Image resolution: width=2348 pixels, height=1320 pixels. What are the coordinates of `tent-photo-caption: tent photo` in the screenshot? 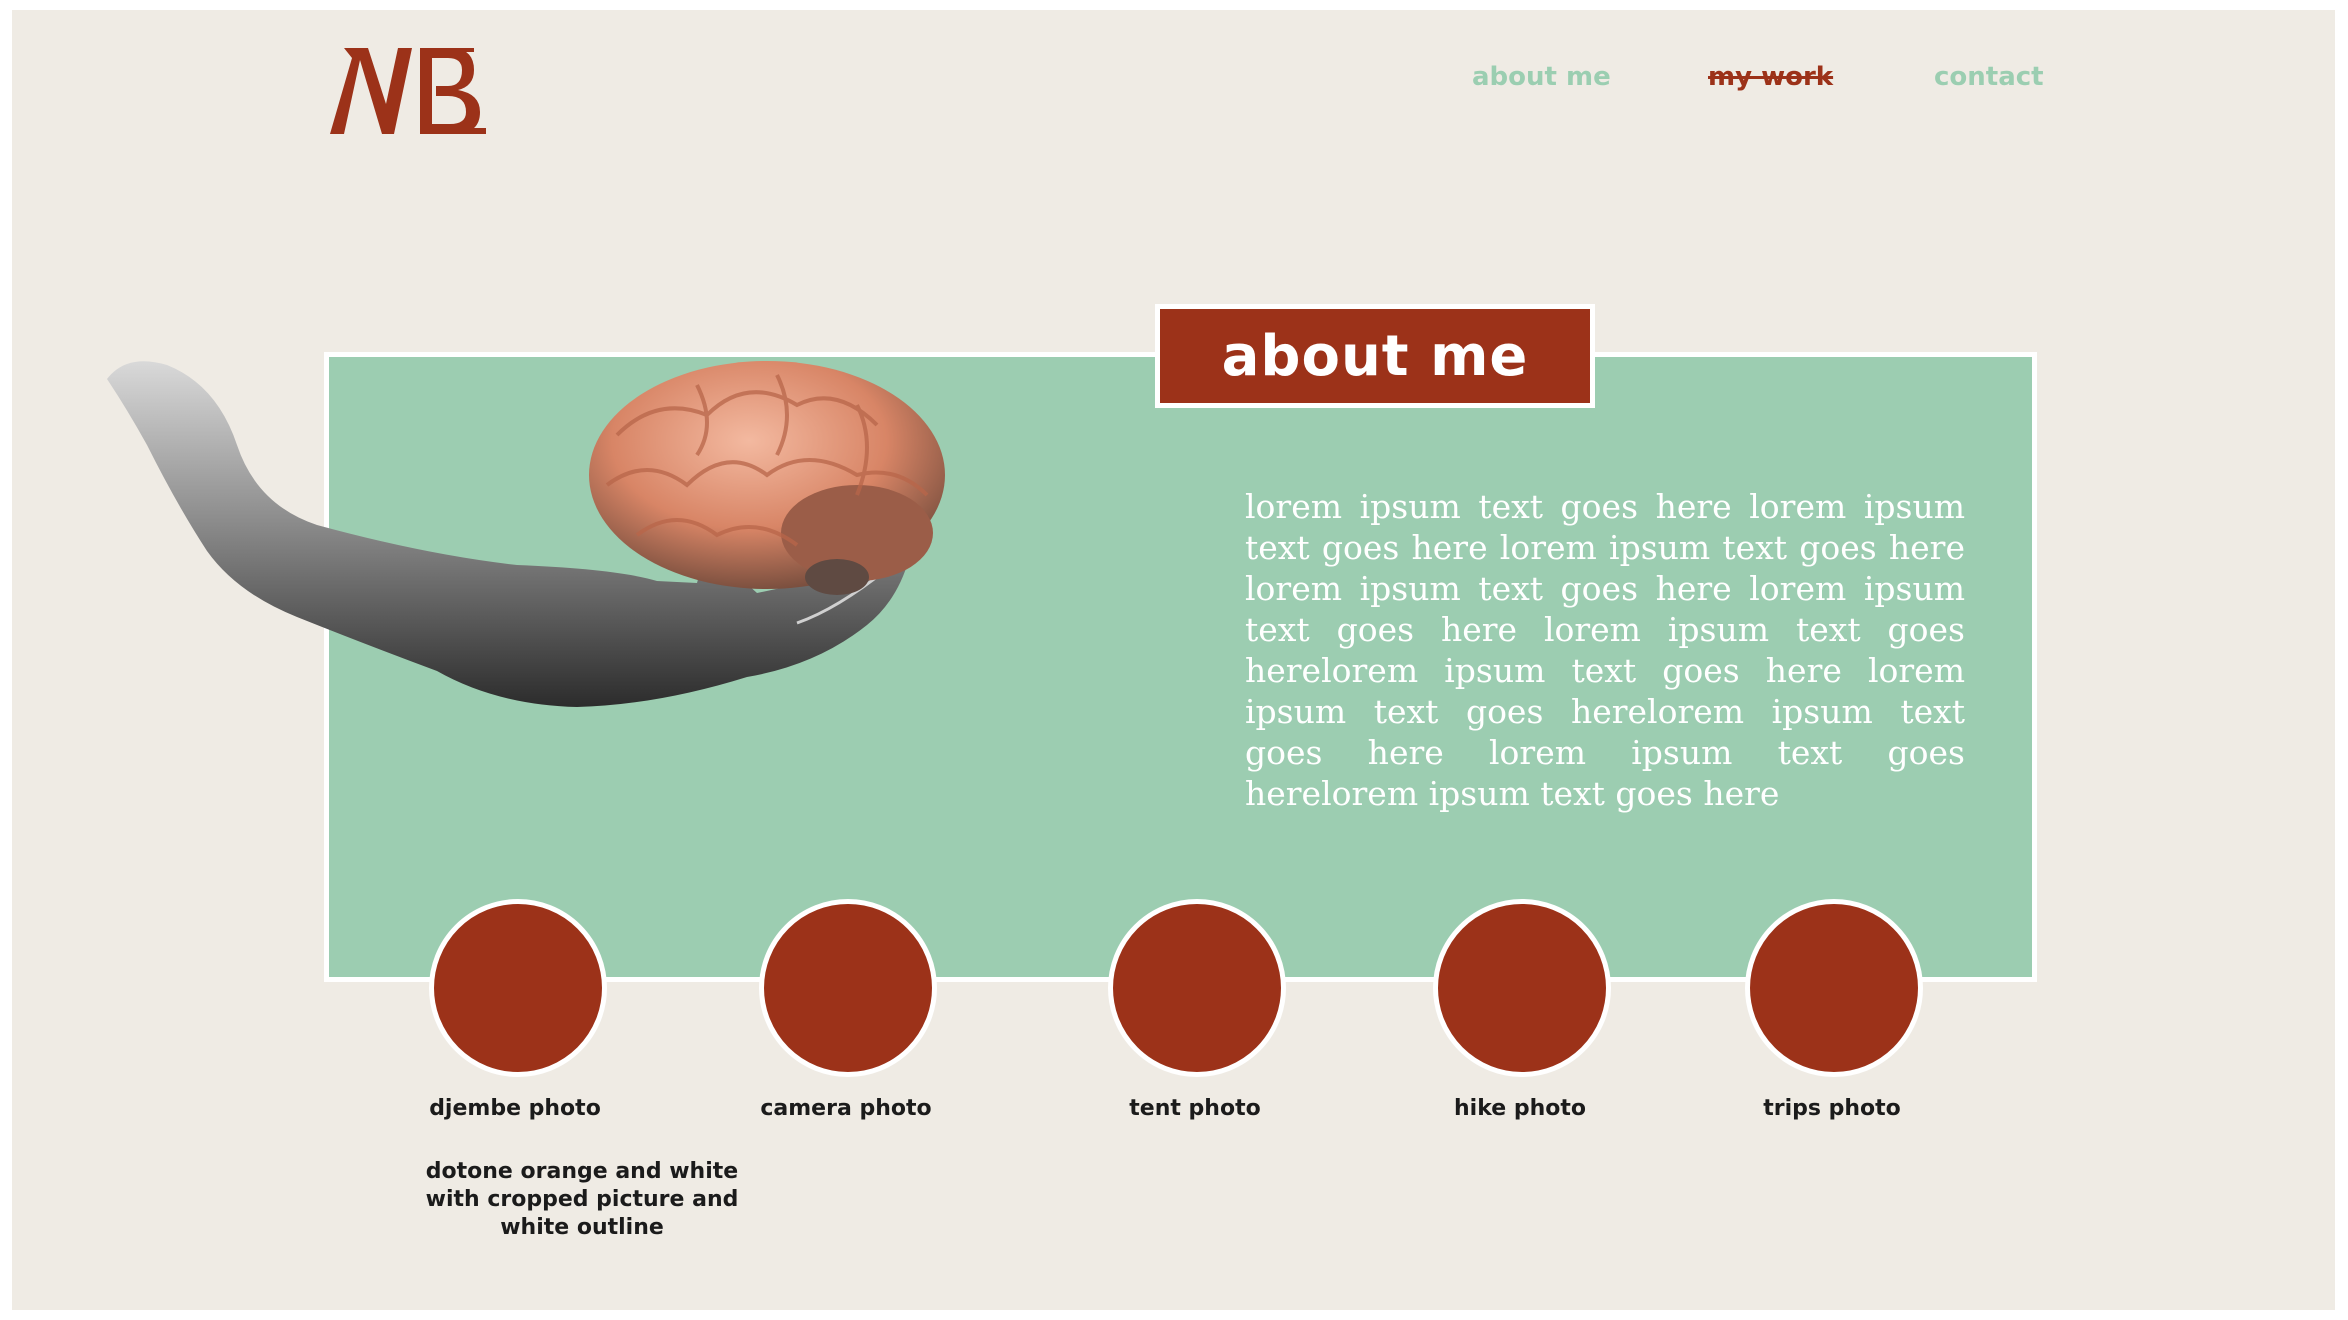 It's located at (1195, 1108).